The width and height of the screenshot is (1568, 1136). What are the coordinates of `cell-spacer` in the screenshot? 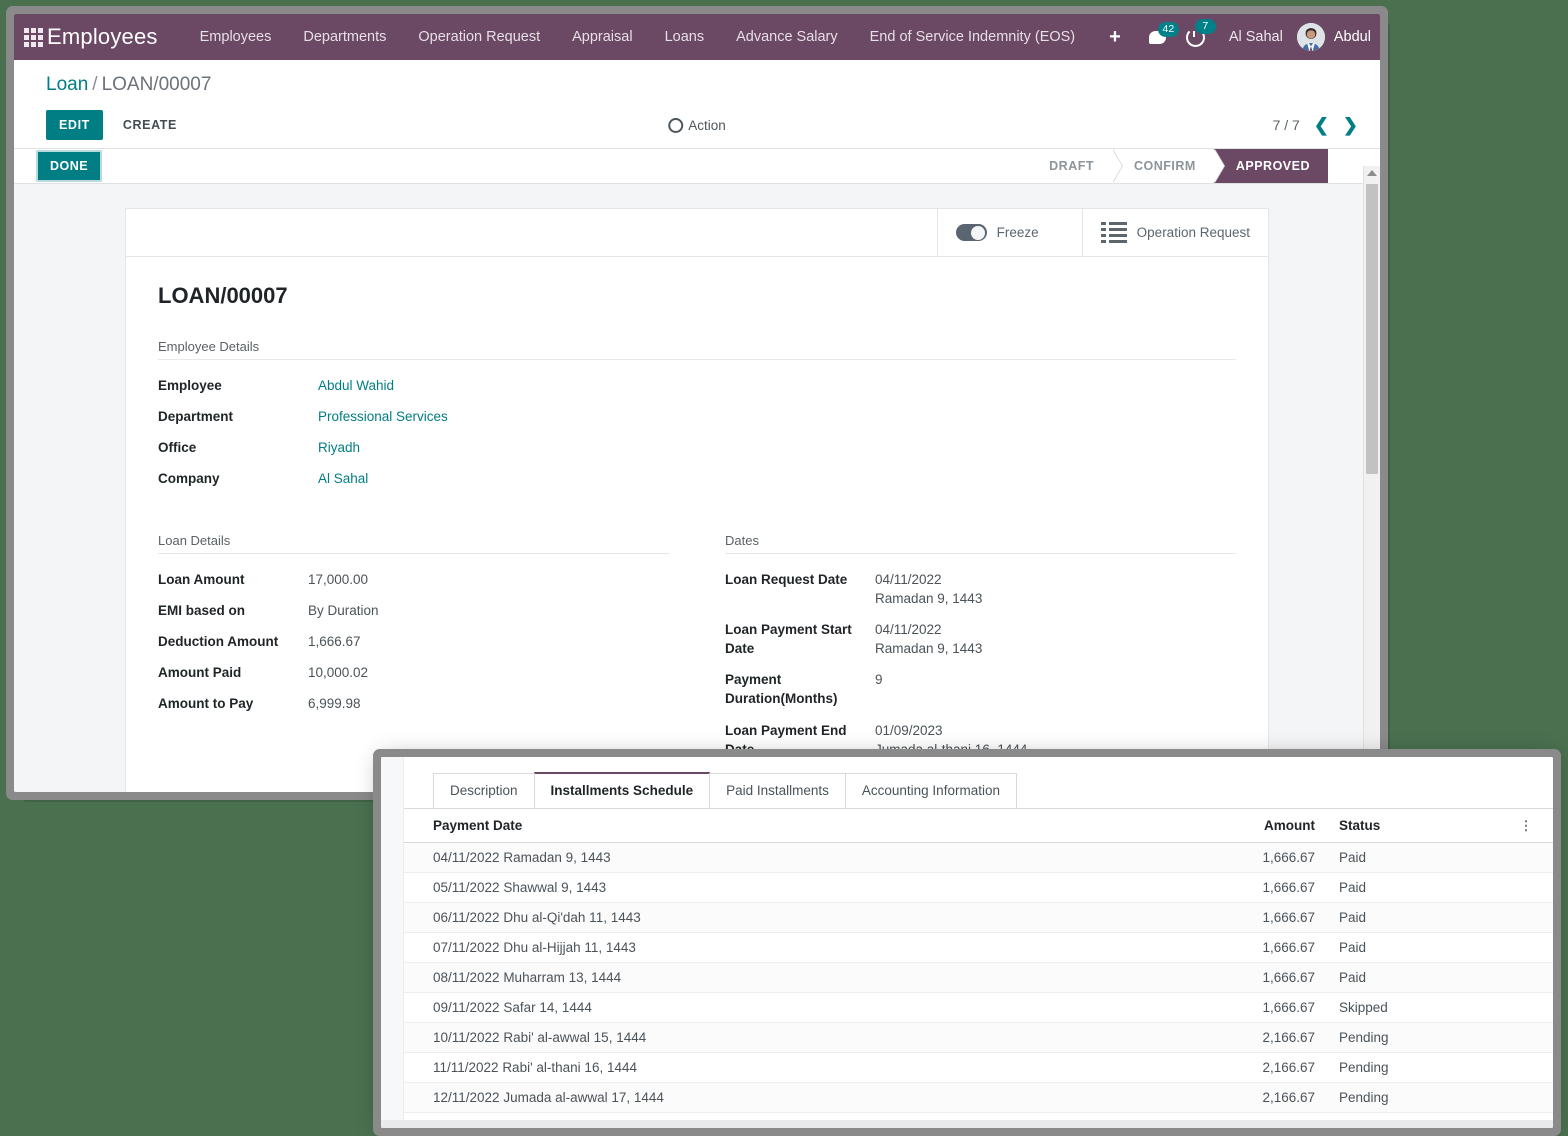 It's located at (1526, 857).